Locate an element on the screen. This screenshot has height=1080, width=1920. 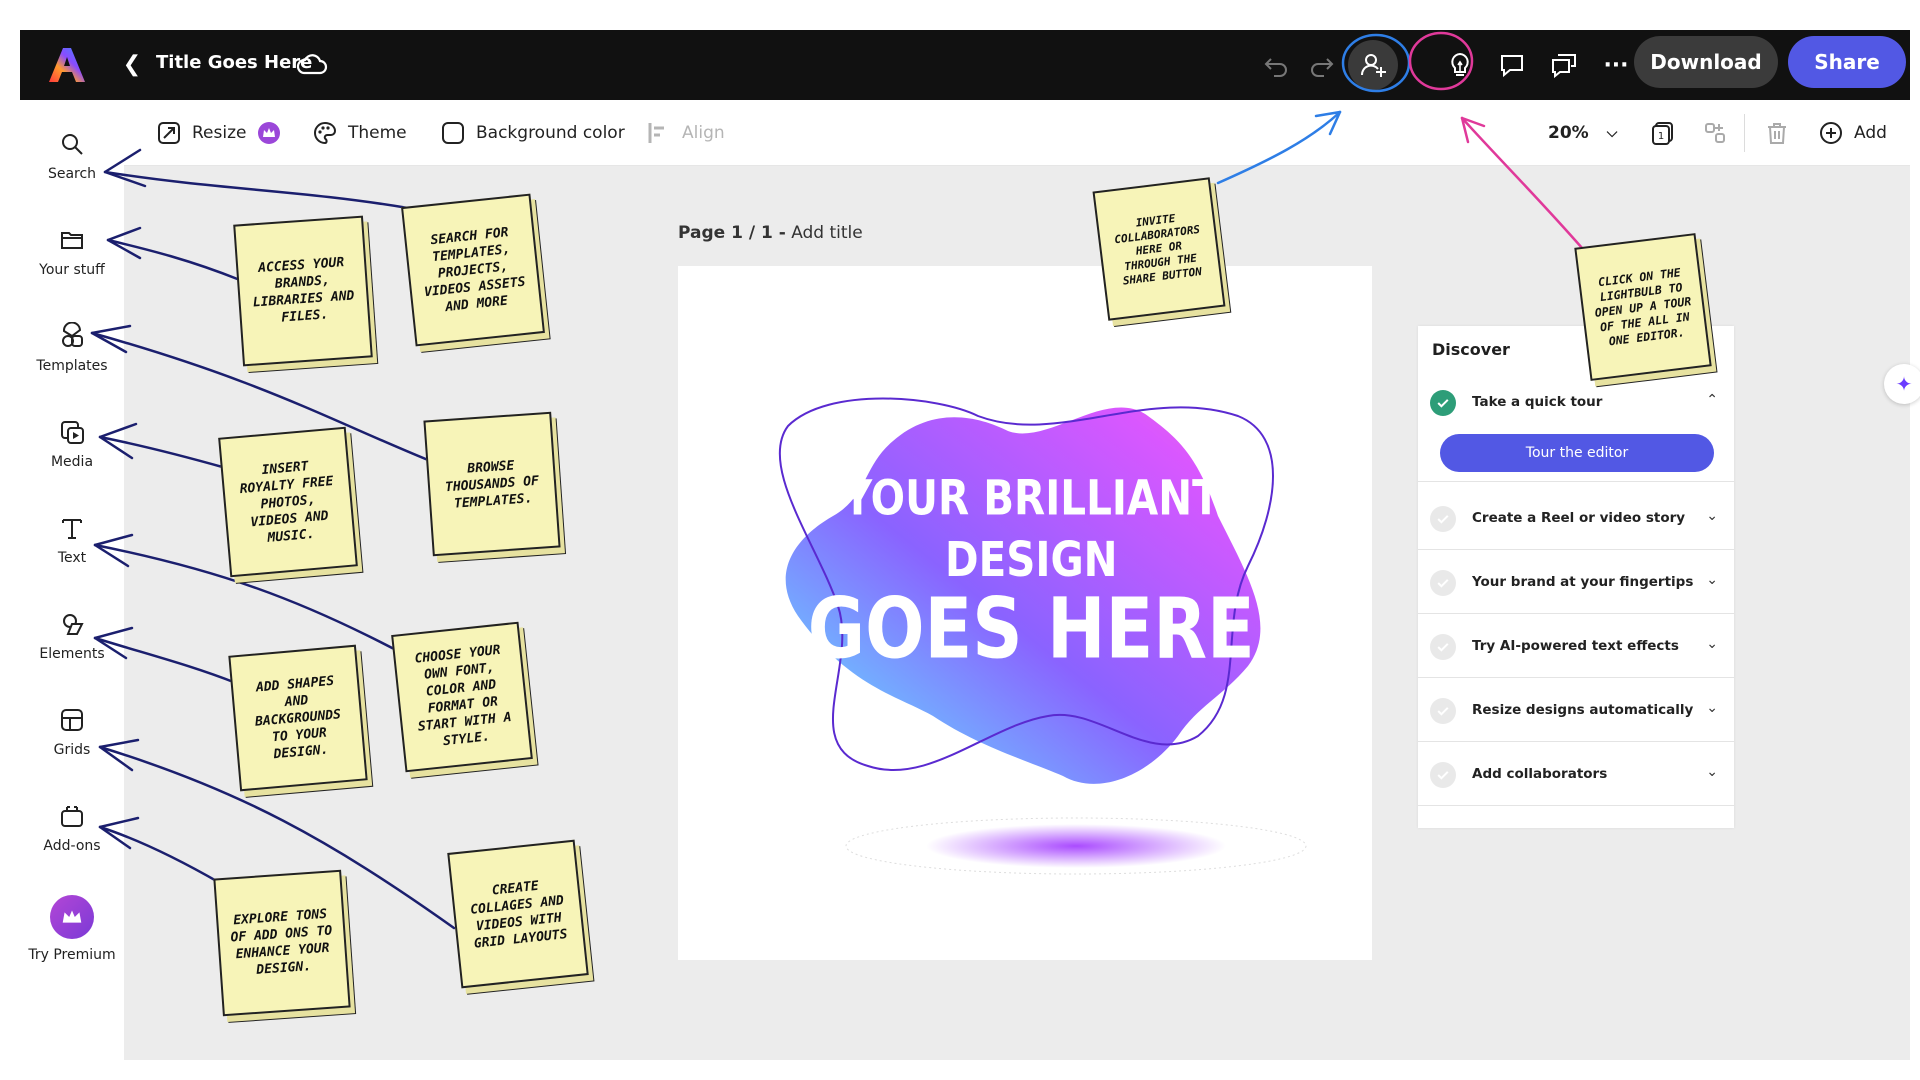
folder-icon is located at coordinates (72, 240).